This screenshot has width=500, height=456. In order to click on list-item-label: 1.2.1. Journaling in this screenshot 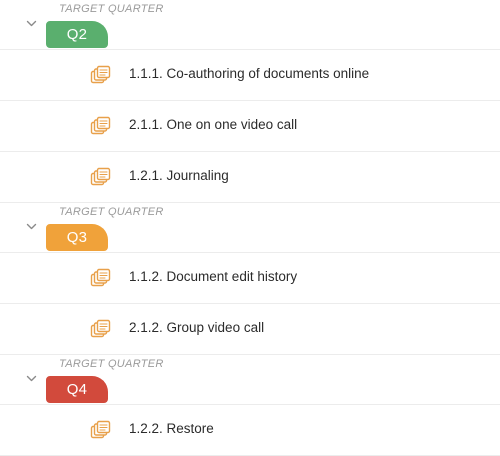, I will do `click(179, 175)`.